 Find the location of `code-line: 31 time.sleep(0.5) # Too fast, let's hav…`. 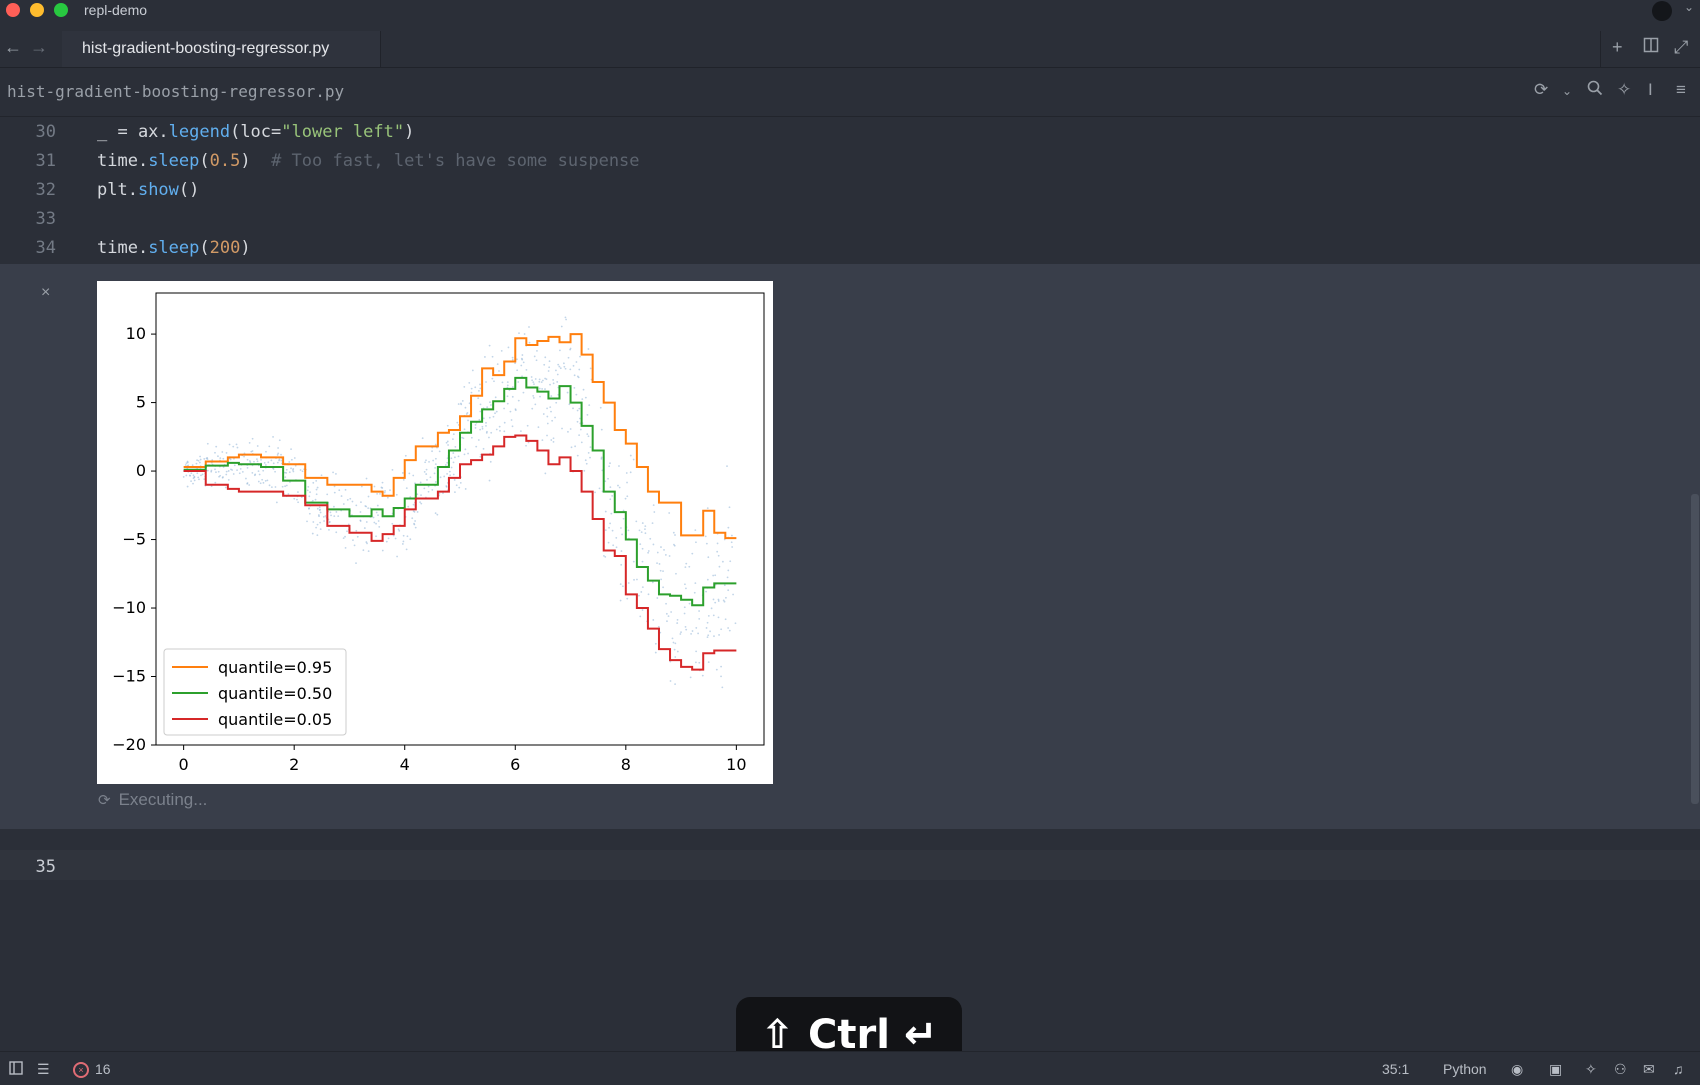

code-line: 31 time.sleep(0.5) # Too fast, let's hav… is located at coordinates (850, 160).